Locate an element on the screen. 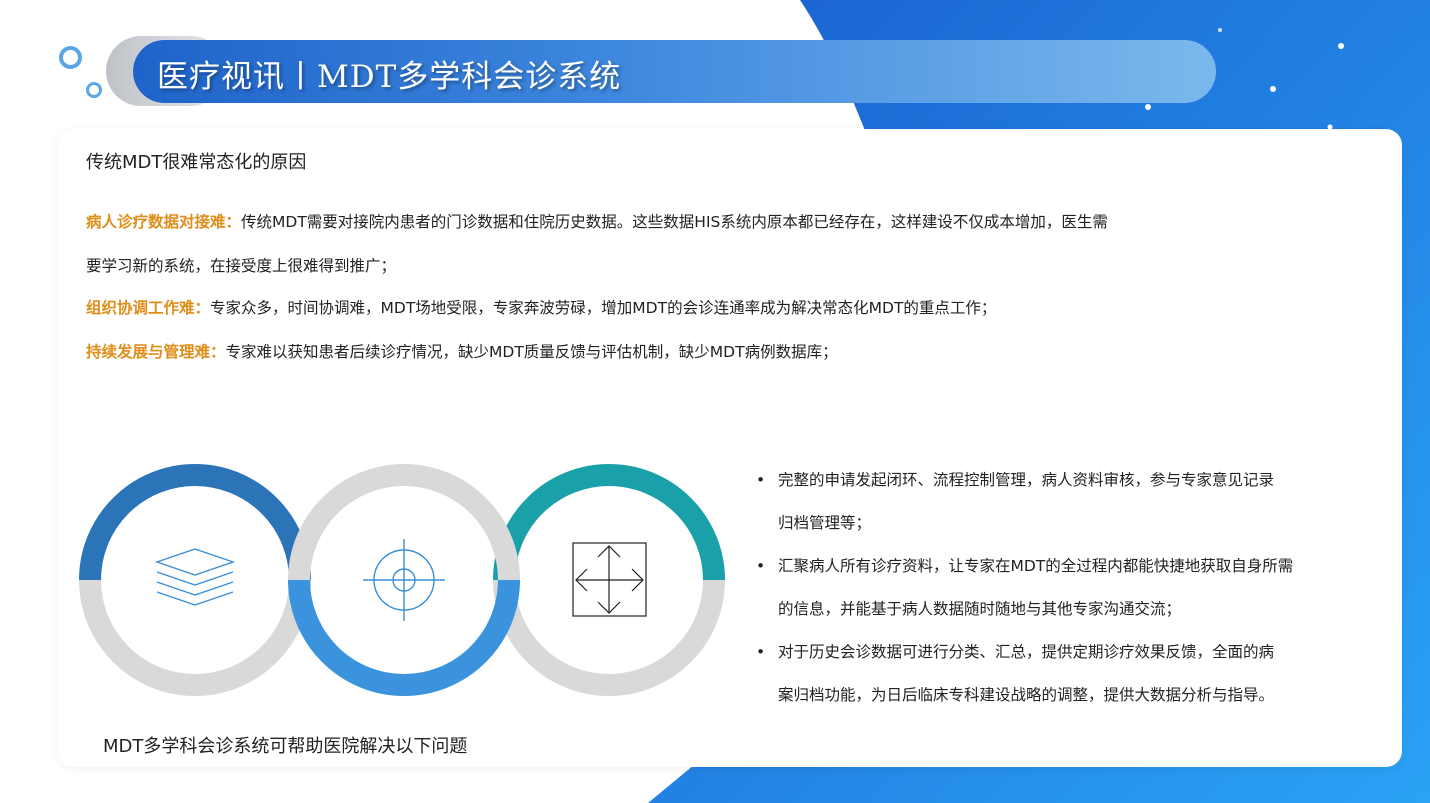  feature-bullet-line: 的信息，并能基于病人数据随时随地与其他专家沟通交流； is located at coordinates (980, 609).